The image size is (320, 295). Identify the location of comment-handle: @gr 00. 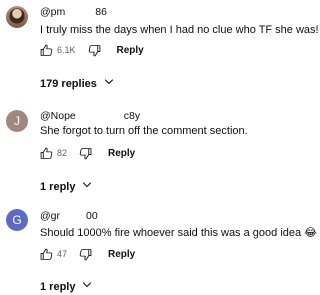
(69, 216).